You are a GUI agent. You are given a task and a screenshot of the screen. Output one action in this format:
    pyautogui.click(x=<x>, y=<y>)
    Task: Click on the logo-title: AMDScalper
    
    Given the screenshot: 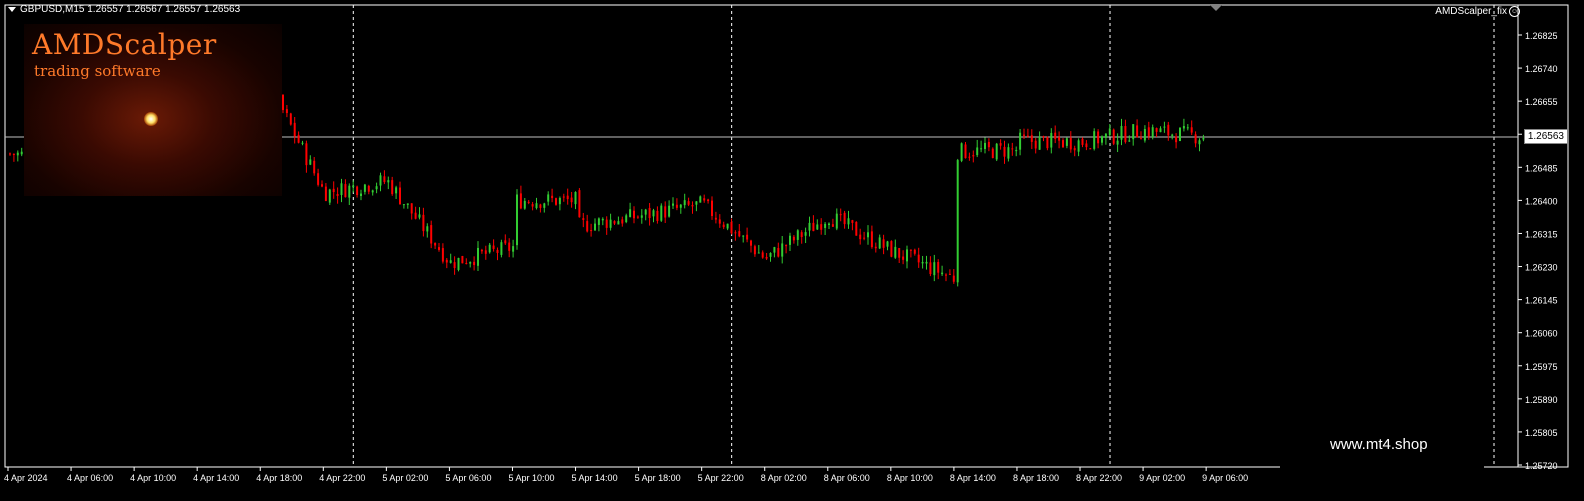 What is the action you would take?
    pyautogui.click(x=124, y=44)
    